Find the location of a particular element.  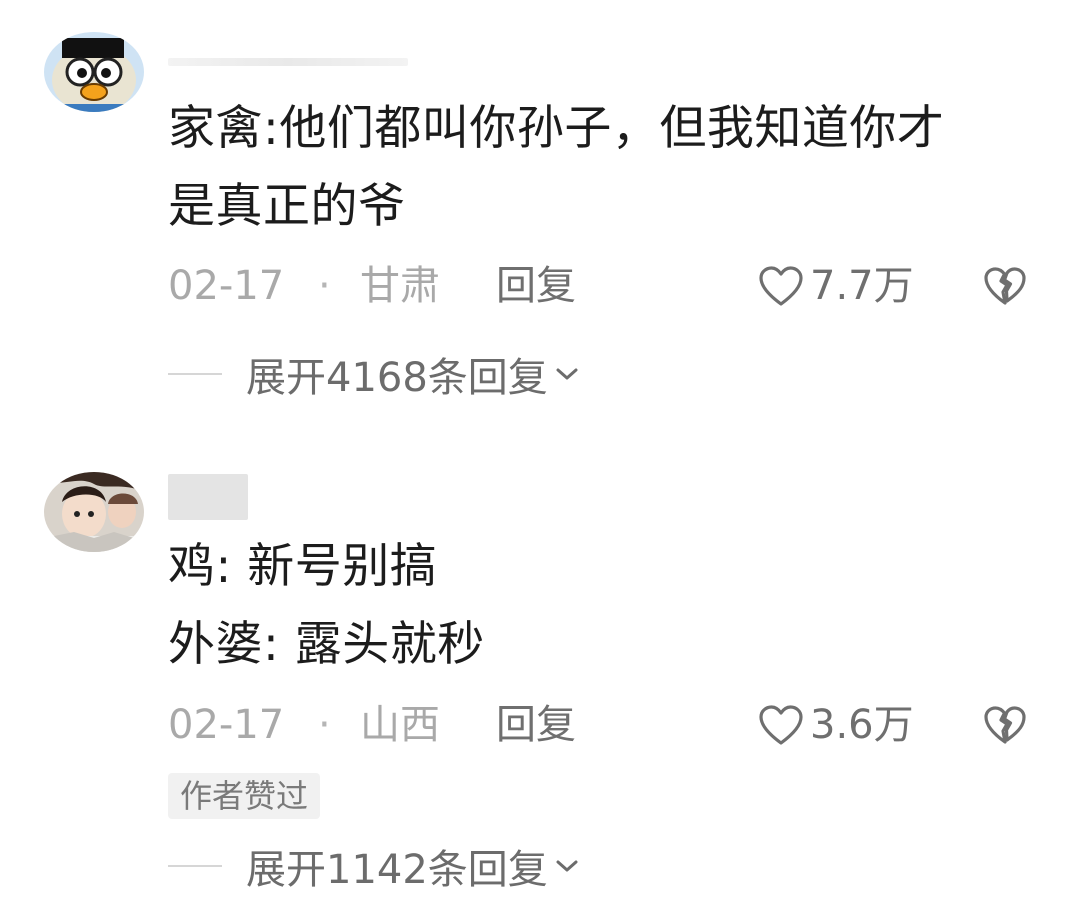

like-button: 7.7万 is located at coordinates (836, 286).